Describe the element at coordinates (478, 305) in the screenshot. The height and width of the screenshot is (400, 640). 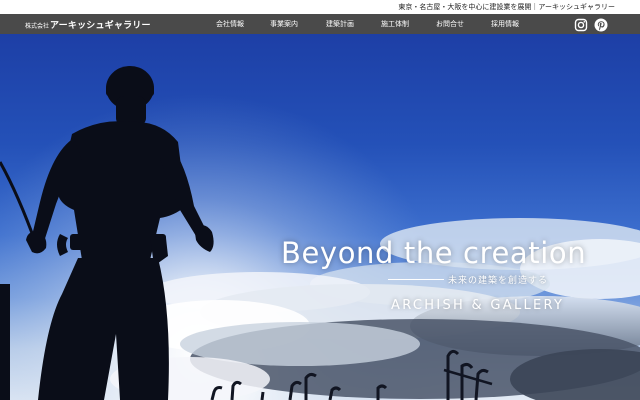
I see `hero-brand-name: ARCHISH & GALLERY` at that location.